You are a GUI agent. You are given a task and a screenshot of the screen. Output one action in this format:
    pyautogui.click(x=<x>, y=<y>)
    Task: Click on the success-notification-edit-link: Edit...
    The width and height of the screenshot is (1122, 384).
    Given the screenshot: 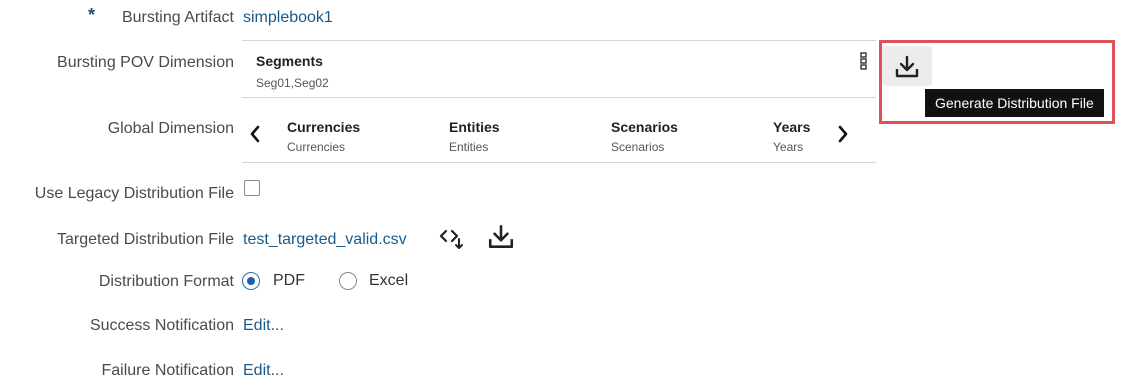 What is the action you would take?
    pyautogui.click(x=263, y=326)
    